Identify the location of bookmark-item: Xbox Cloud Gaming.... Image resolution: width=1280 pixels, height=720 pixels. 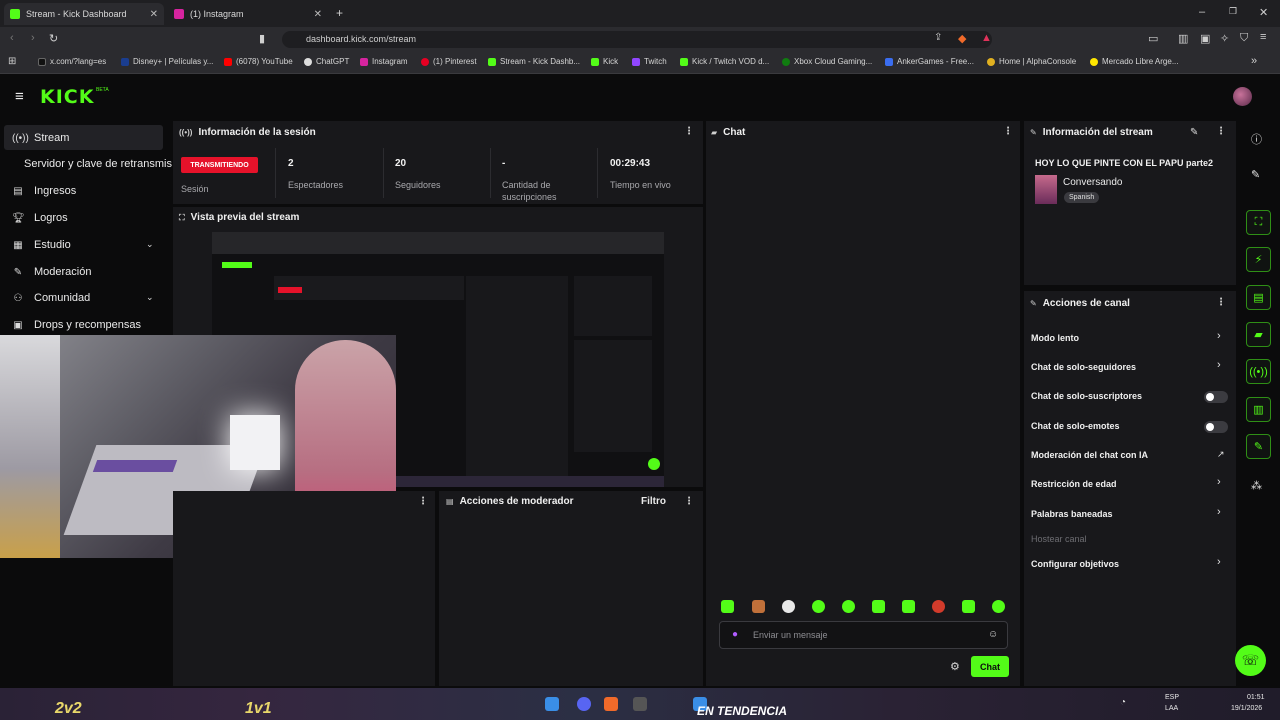
(827, 61).